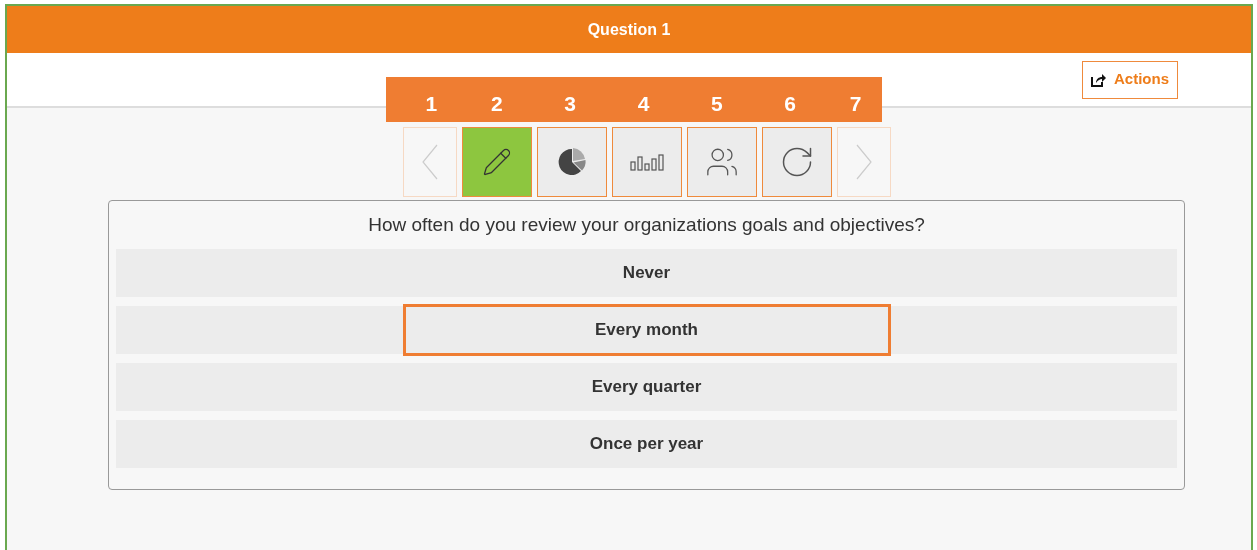 This screenshot has height=550, width=1257. I want to click on answer-label: Once per year, so click(646, 443).